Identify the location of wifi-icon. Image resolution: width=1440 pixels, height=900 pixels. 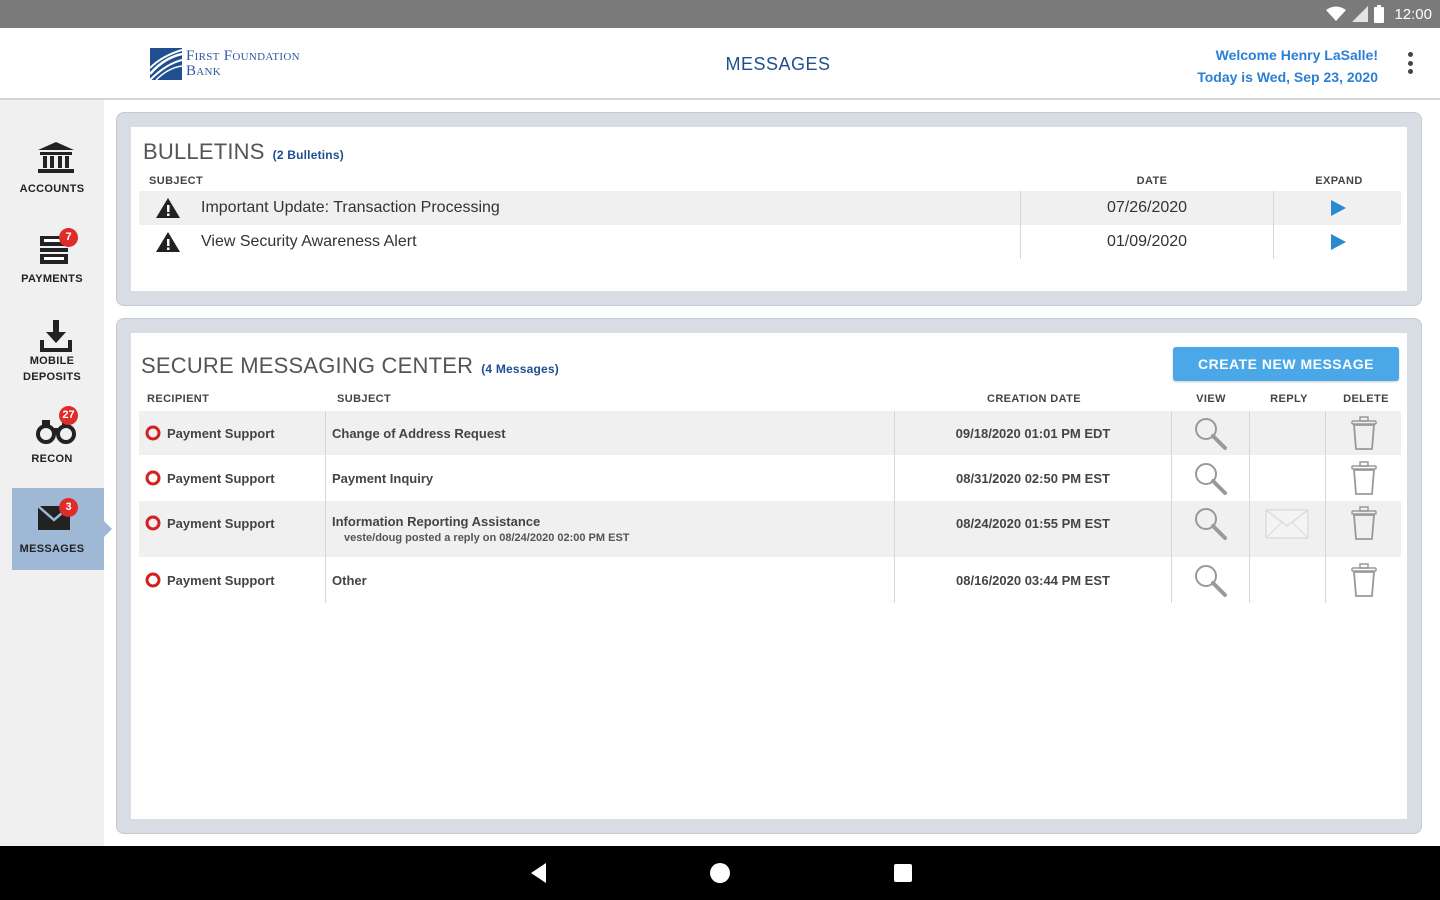
(1336, 13).